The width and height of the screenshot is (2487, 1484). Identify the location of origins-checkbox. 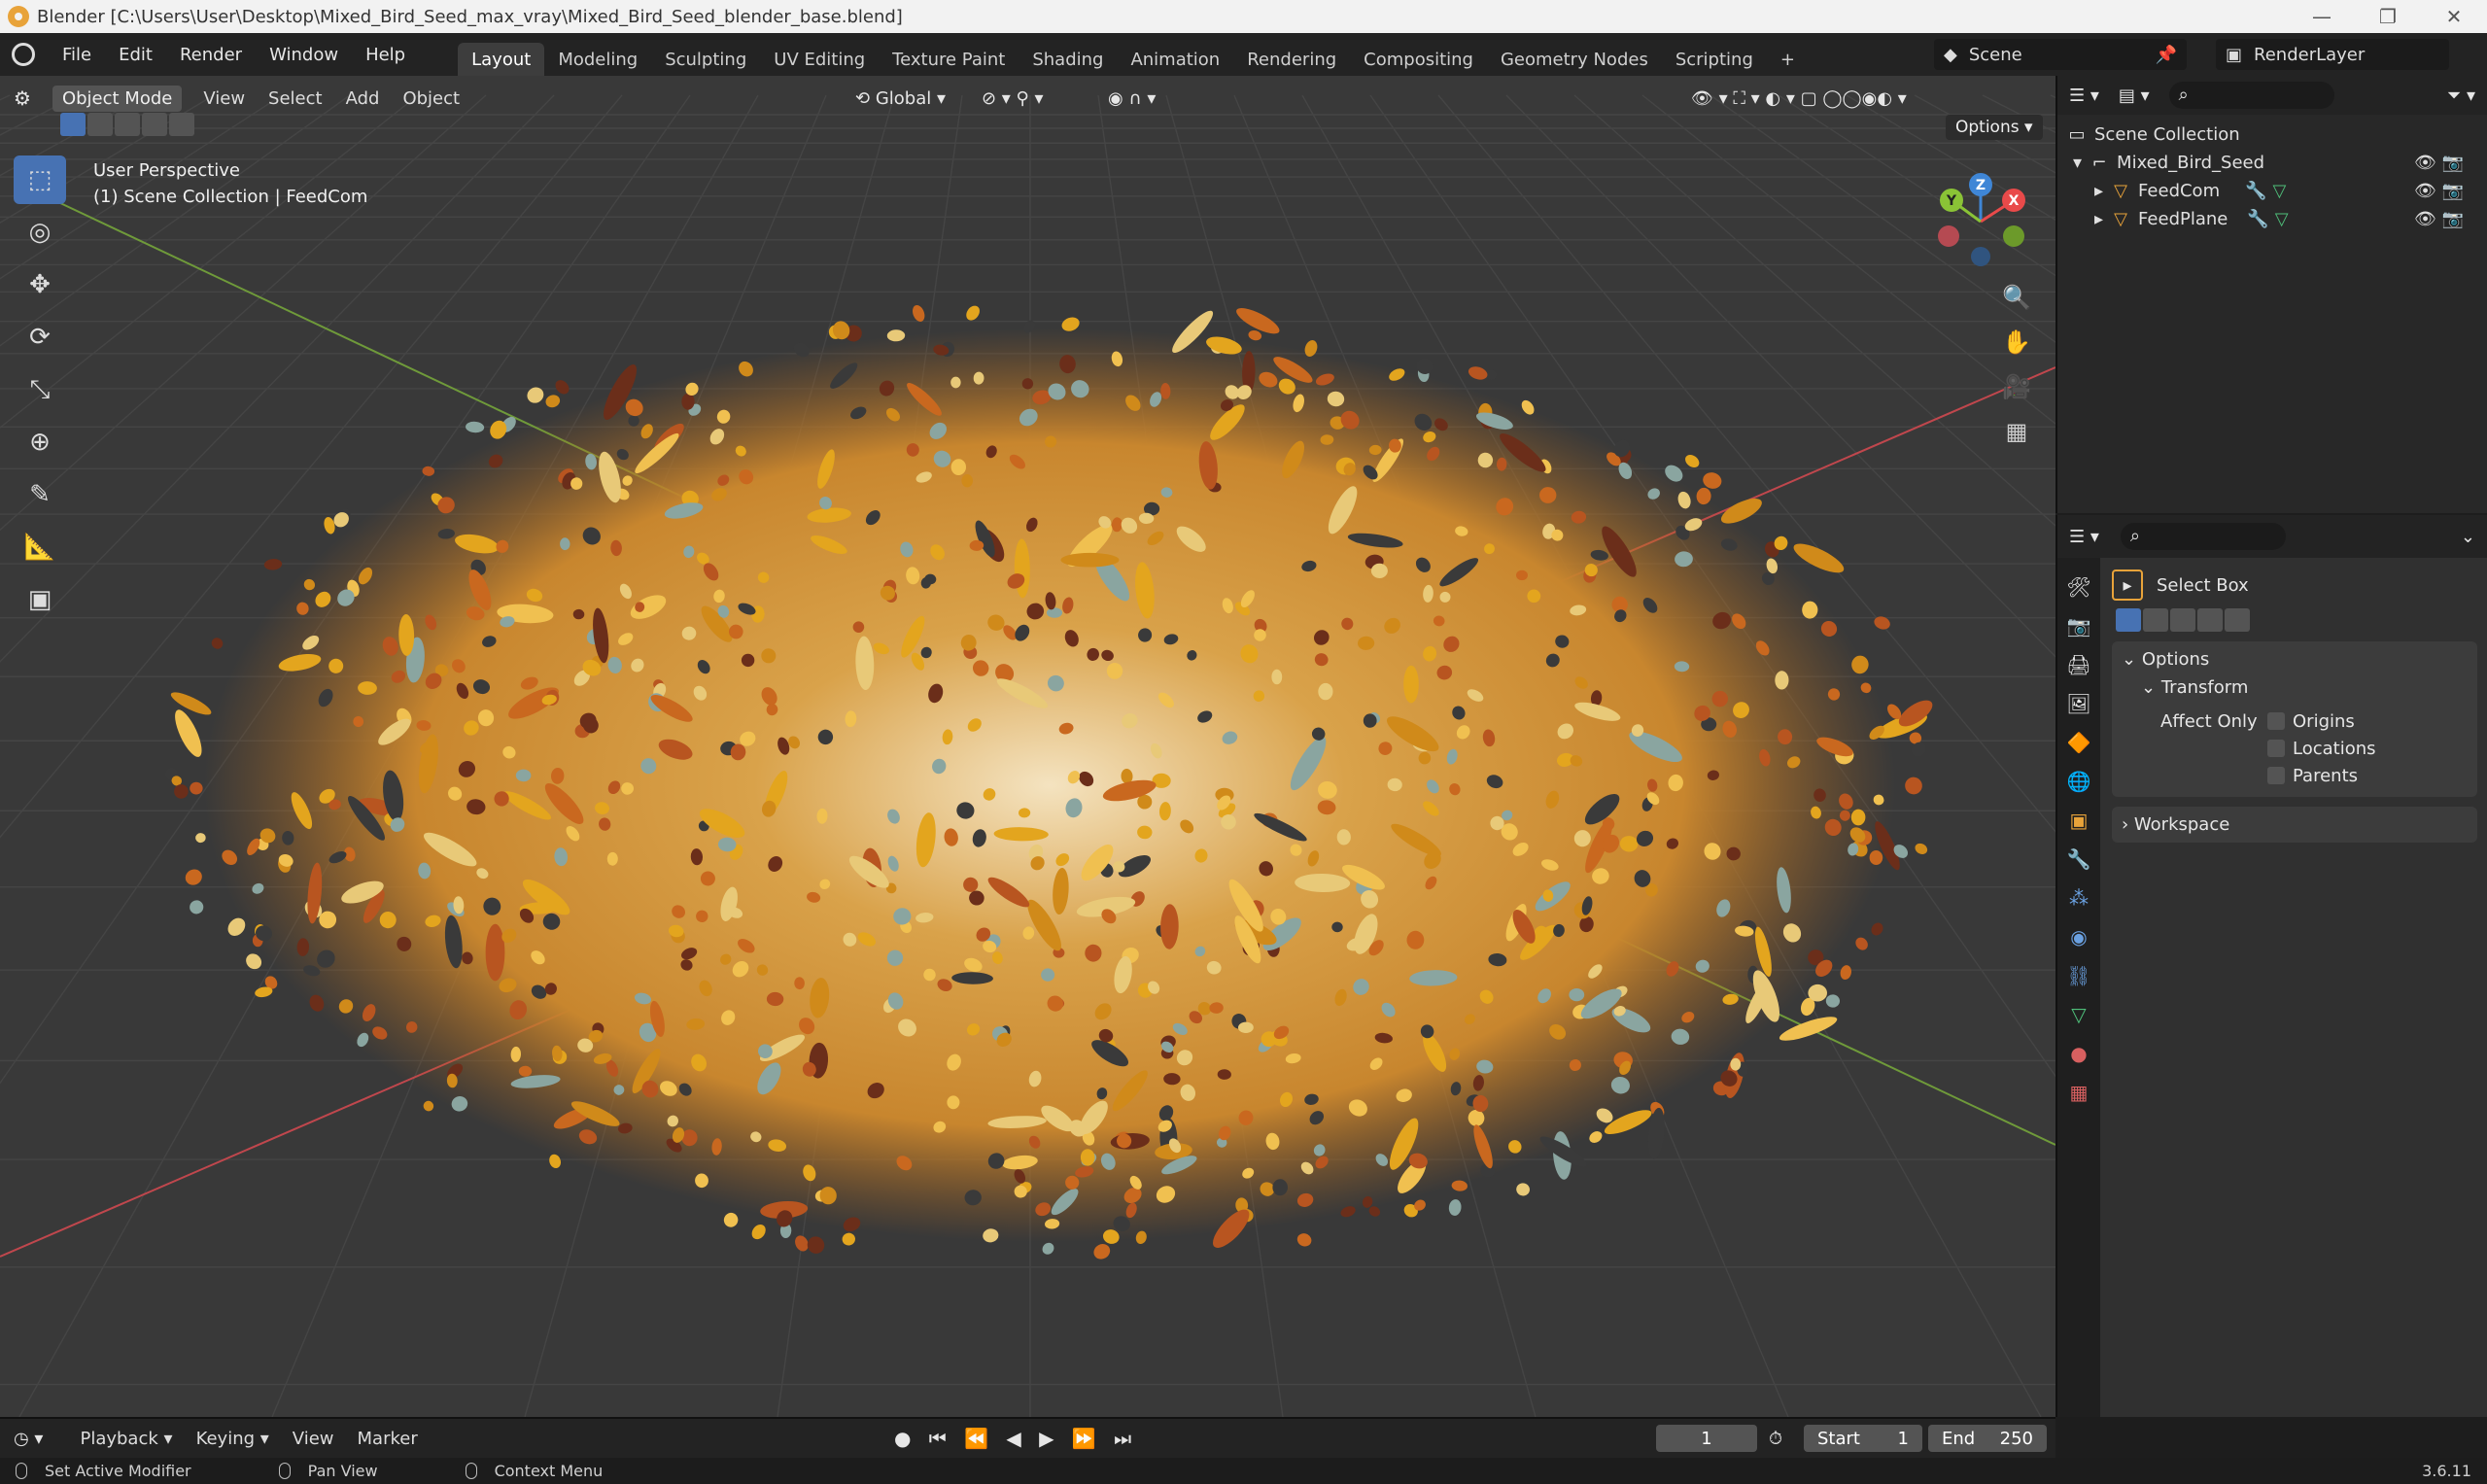
(2276, 721).